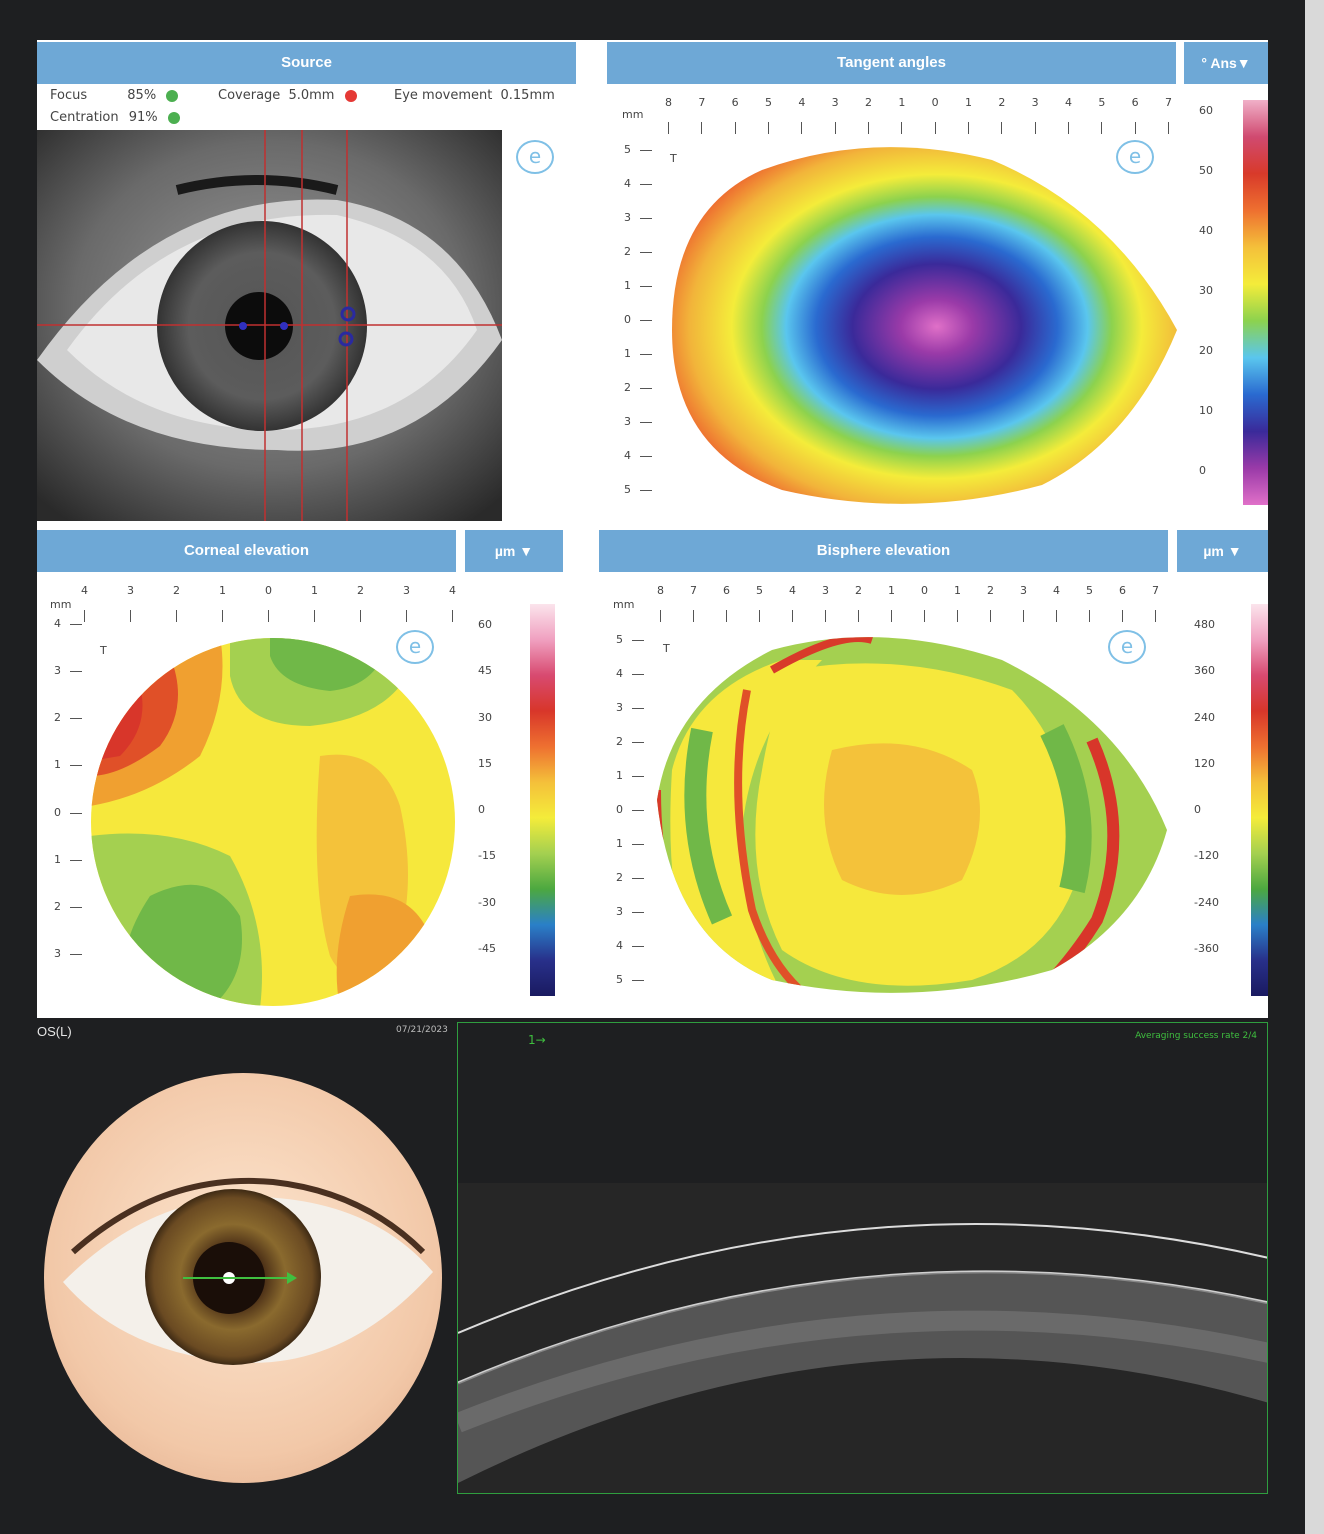 This screenshot has width=1324, height=1534. What do you see at coordinates (535, 157) in the screenshot?
I see `source-e-icon: e` at bounding box center [535, 157].